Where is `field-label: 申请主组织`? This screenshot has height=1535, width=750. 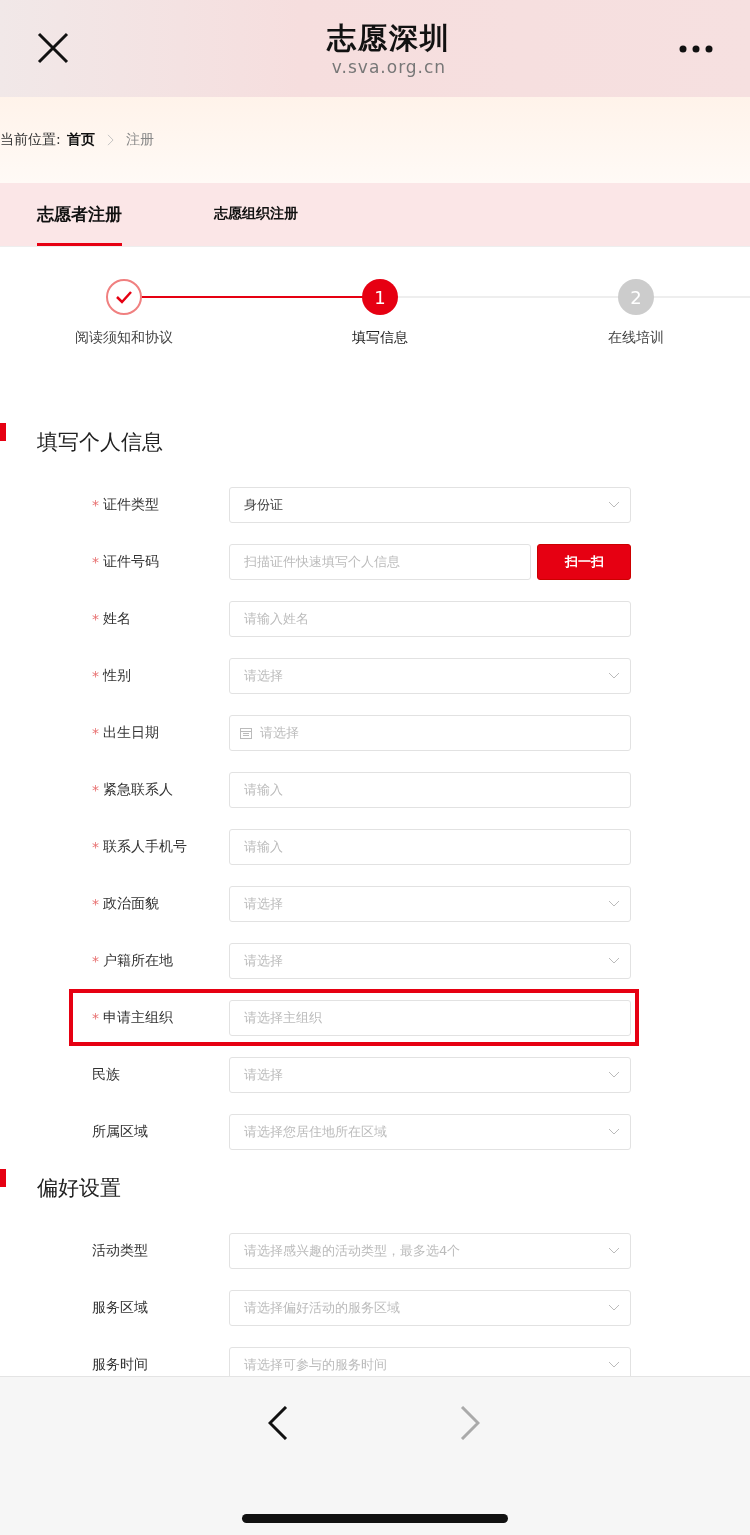
field-label: 申请主组织 is located at coordinates (138, 1017).